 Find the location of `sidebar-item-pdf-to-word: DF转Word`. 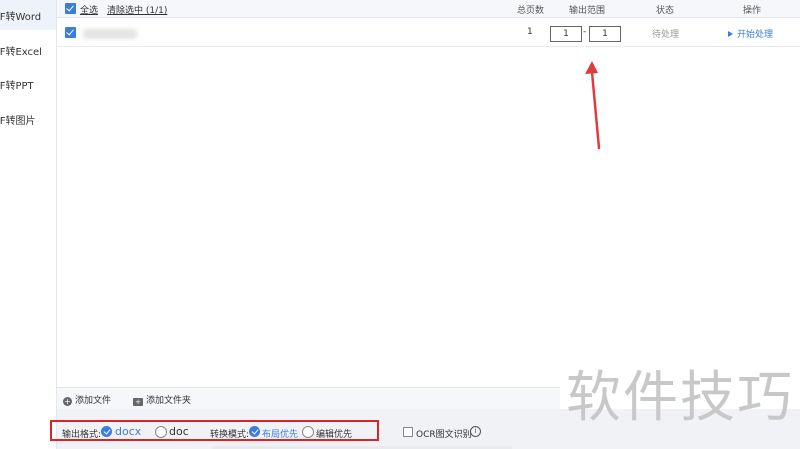

sidebar-item-pdf-to-word: DF转Word is located at coordinates (20, 15).